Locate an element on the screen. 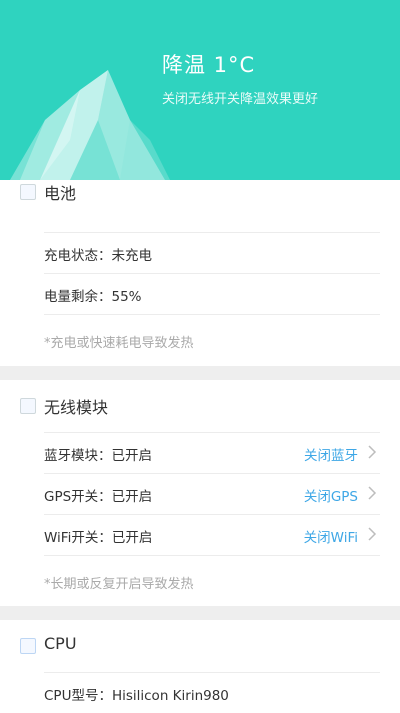  battery-note: *充电或快速耗电导致发热 is located at coordinates (212, 340).